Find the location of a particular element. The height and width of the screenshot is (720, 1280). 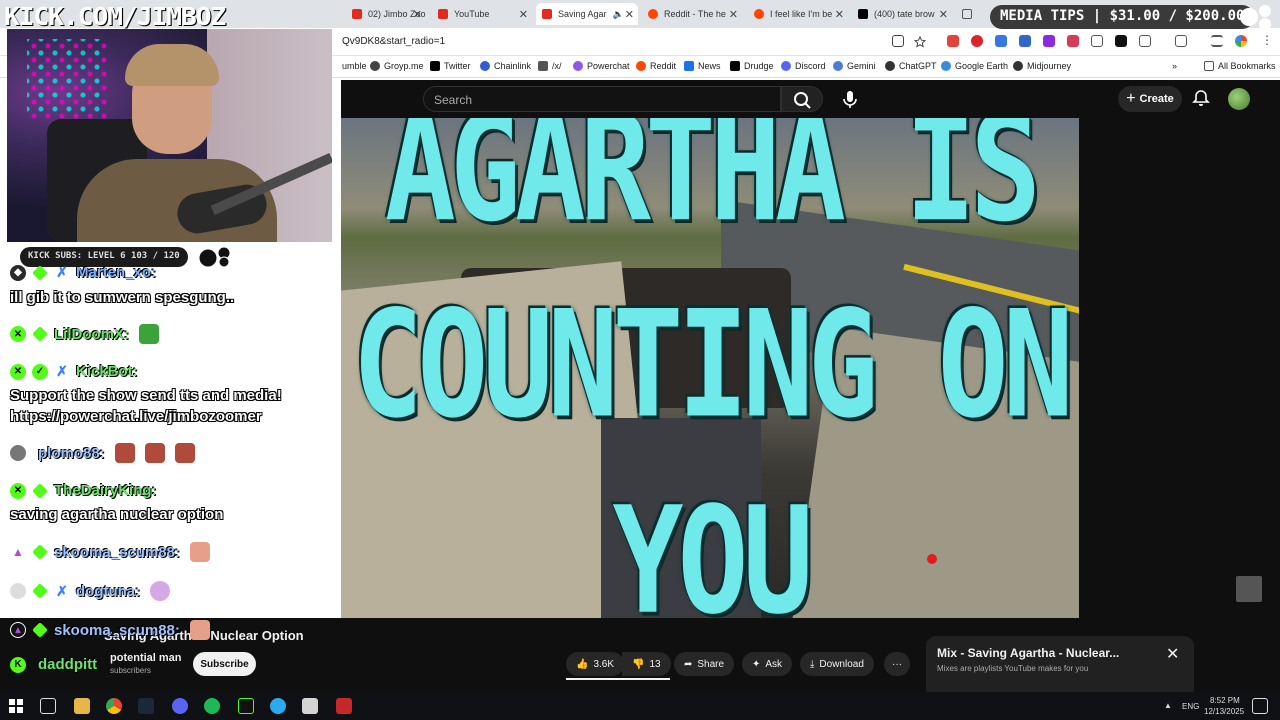

notifications-bell-icon is located at coordinates (1201, 98).